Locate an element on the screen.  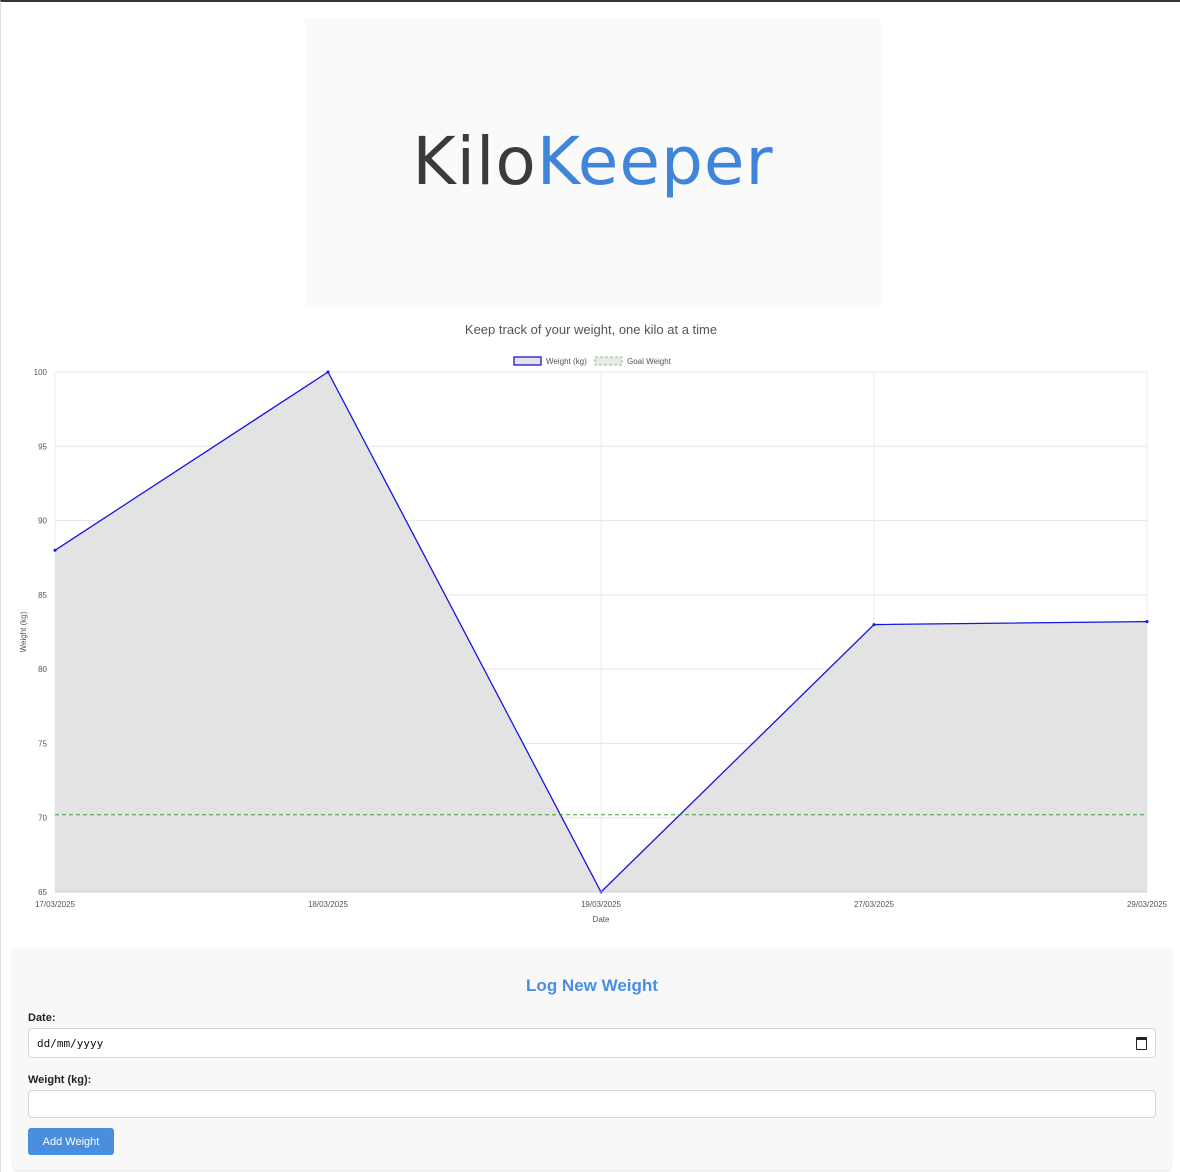
y-tick-label: 90 is located at coordinates (42, 521).